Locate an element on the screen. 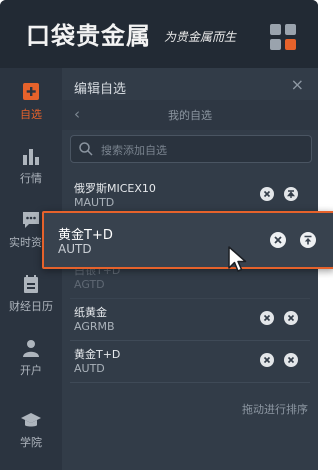  app-header: 口袋贵金属 为贵金属而生 is located at coordinates (159, 34).